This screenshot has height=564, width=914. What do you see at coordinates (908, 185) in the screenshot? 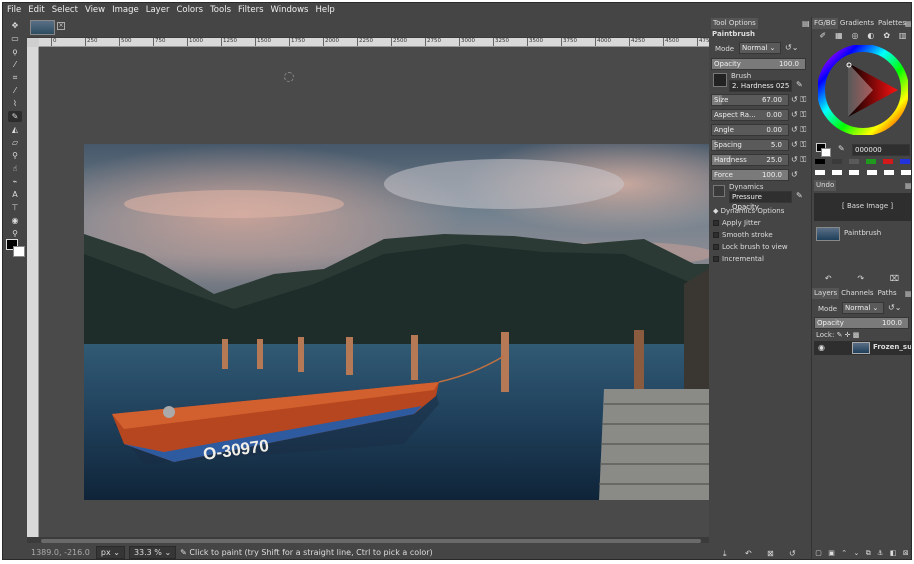
I see `undo-menu-icon: ▤` at bounding box center [908, 185].